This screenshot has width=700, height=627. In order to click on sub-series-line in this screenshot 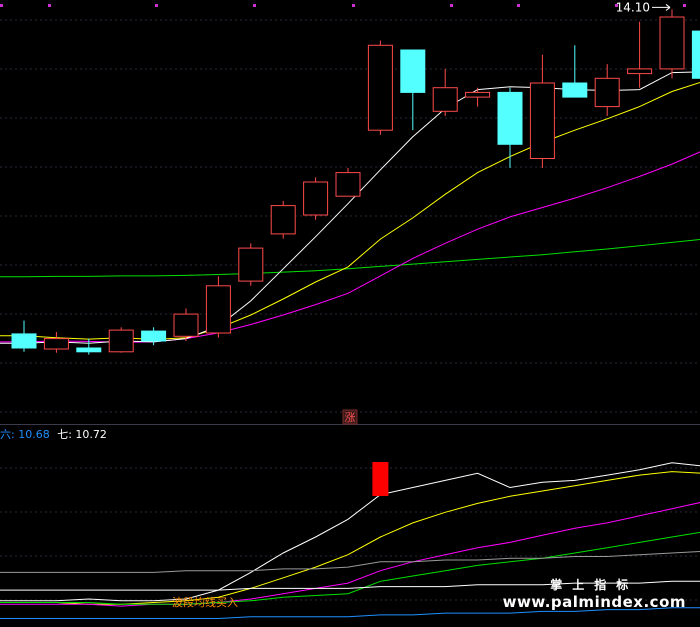, I will do `click(350, 560)`.